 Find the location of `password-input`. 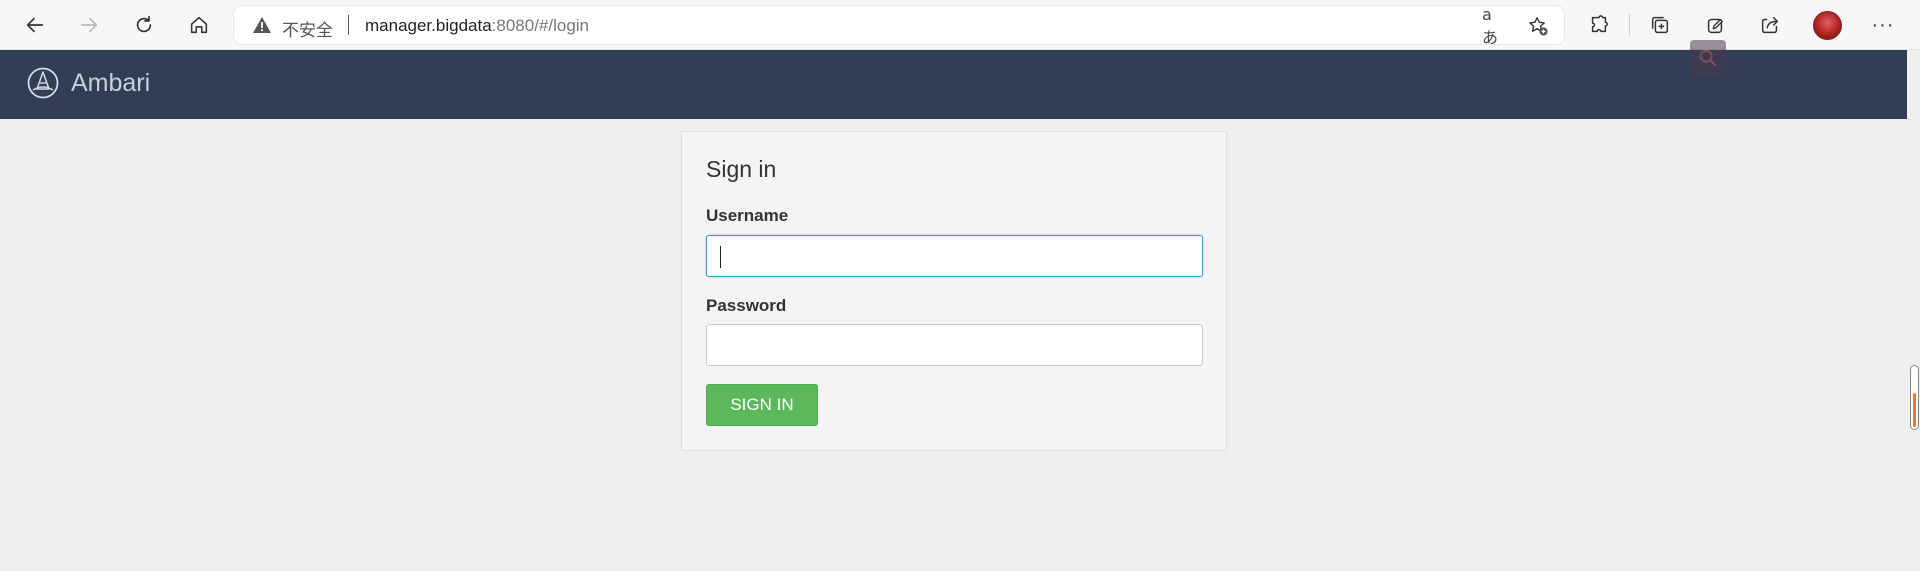

password-input is located at coordinates (954, 345).